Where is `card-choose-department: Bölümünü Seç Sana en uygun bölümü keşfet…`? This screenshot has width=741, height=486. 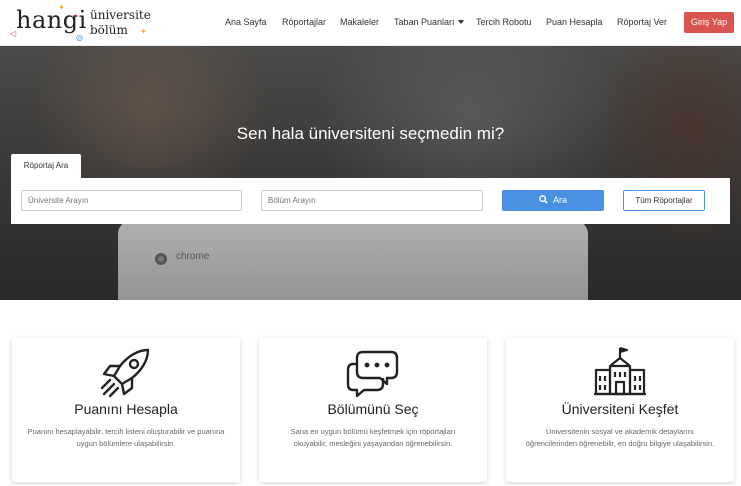
card-choose-department: Bölümünü Seç Sana en uygun bölümü keşfet… is located at coordinates (373, 410).